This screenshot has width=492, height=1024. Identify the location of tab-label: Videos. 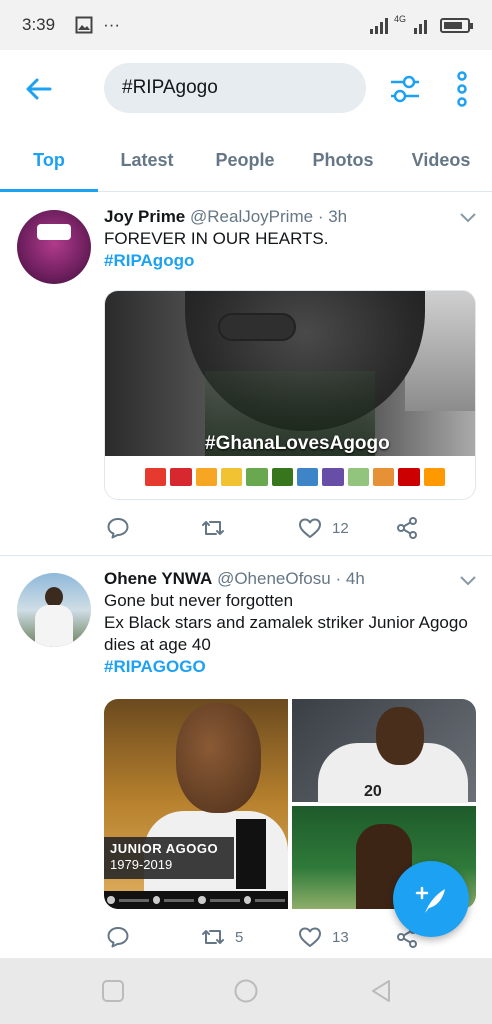
(441, 160).